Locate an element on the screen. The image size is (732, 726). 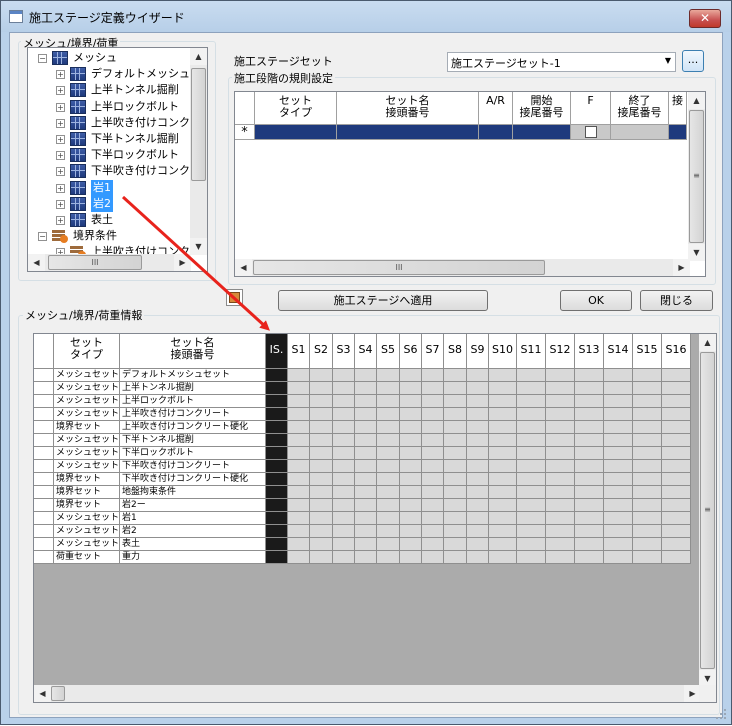
tree-item: + 下半ロックボルト is located at coordinates (108, 155).